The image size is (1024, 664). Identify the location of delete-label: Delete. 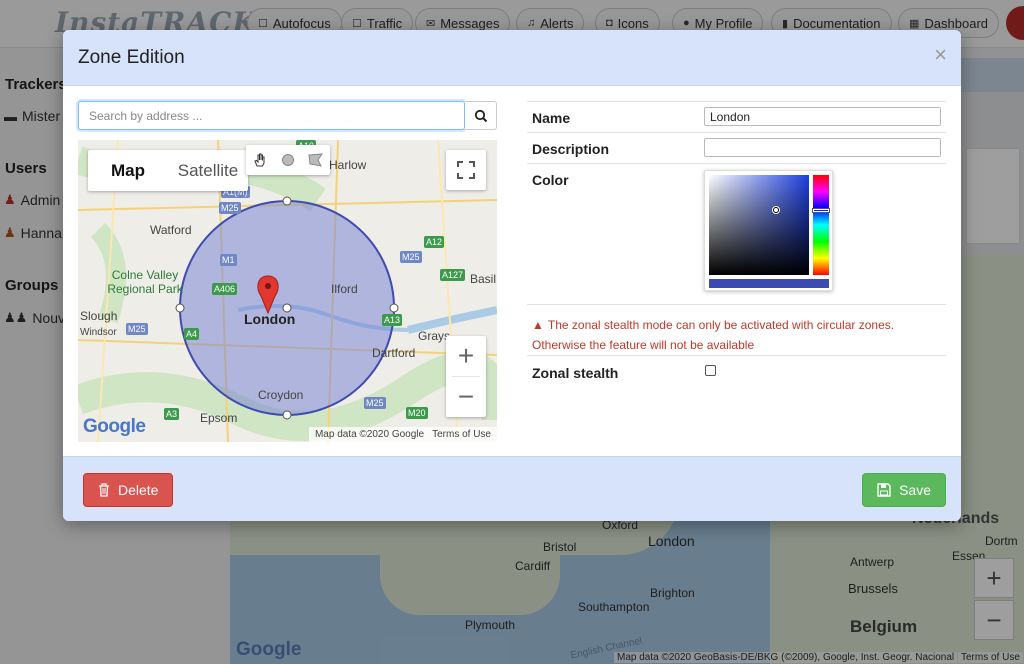
(138, 490).